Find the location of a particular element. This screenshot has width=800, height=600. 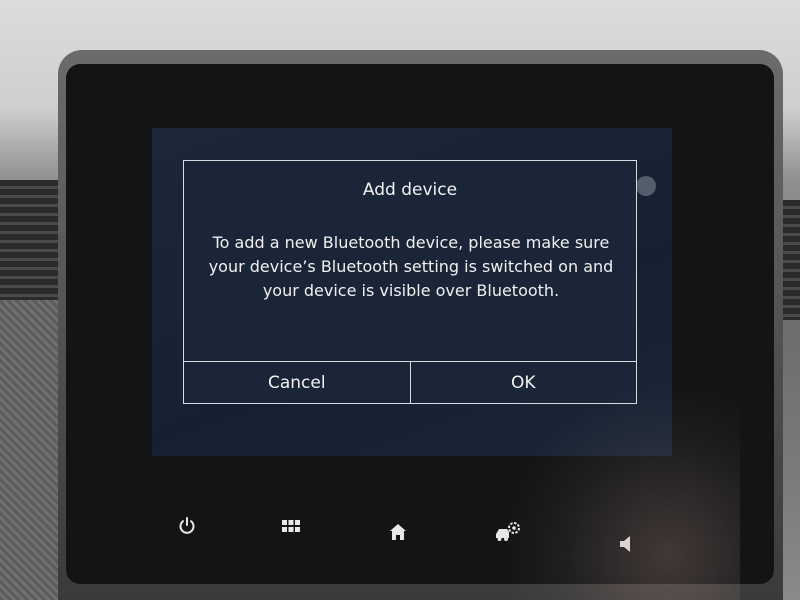

vehicle-settings-icon is located at coordinates (508, 532).